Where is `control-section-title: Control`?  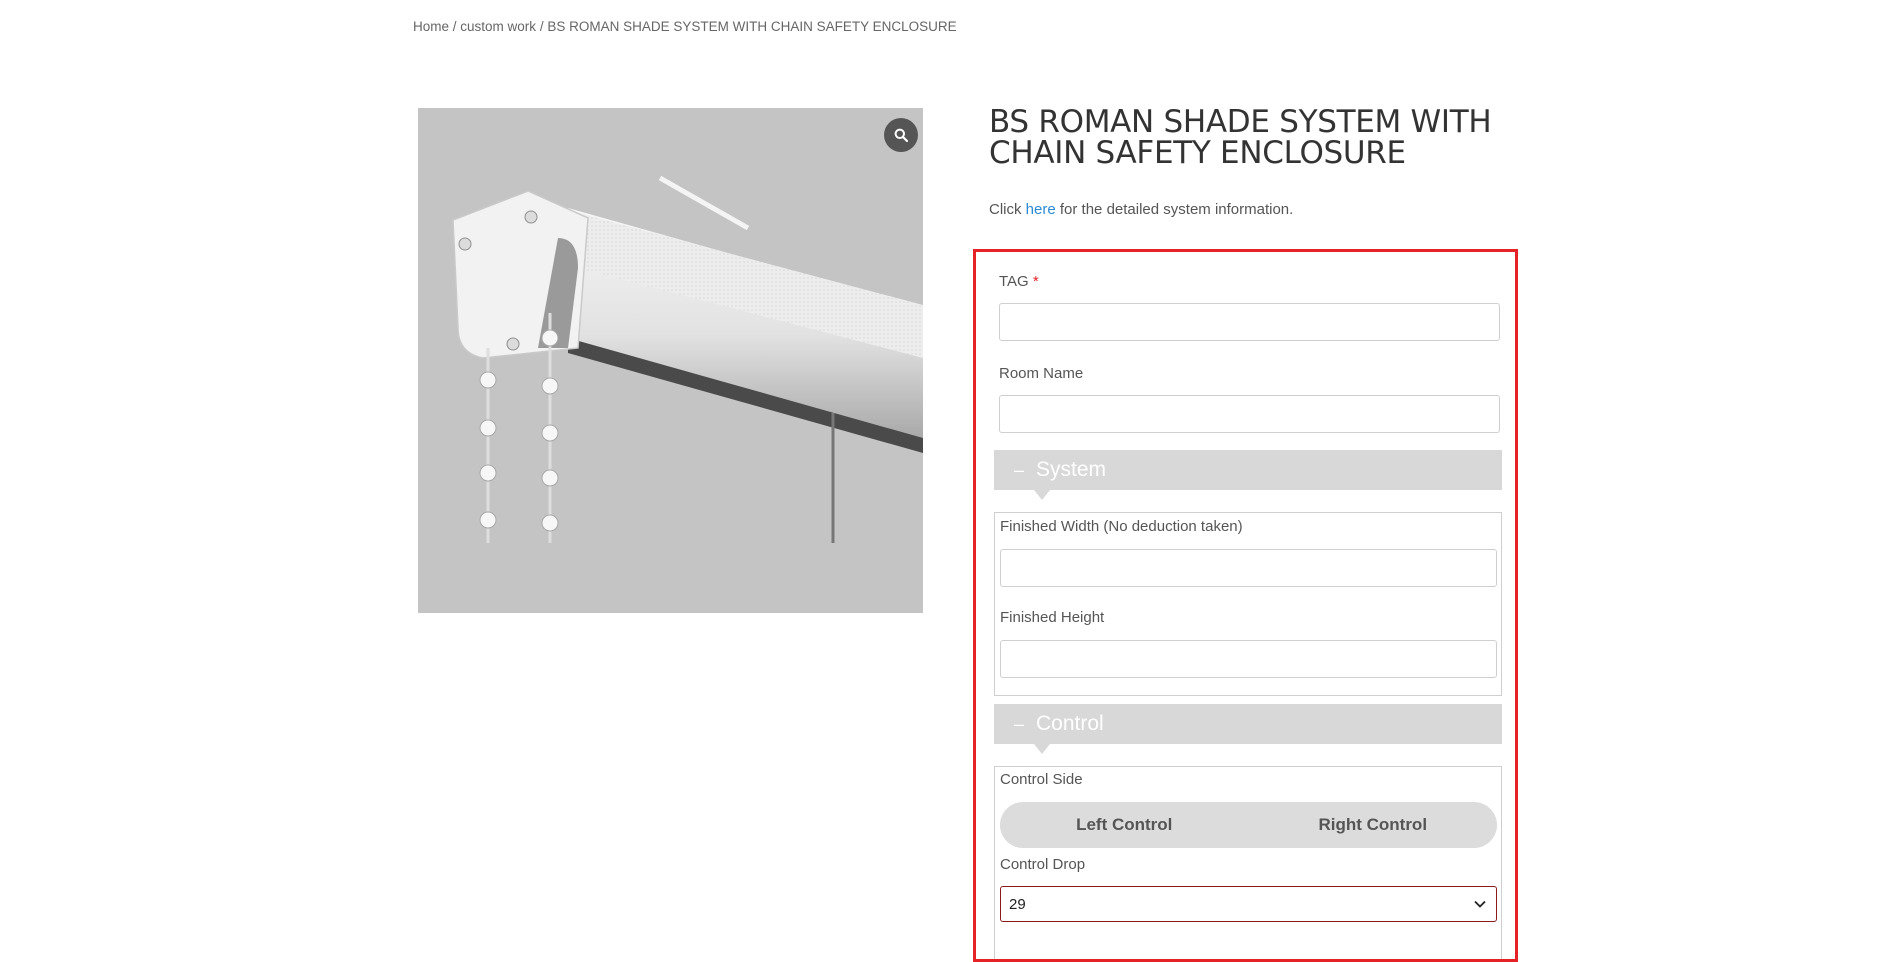
control-section-title: Control is located at coordinates (1070, 723).